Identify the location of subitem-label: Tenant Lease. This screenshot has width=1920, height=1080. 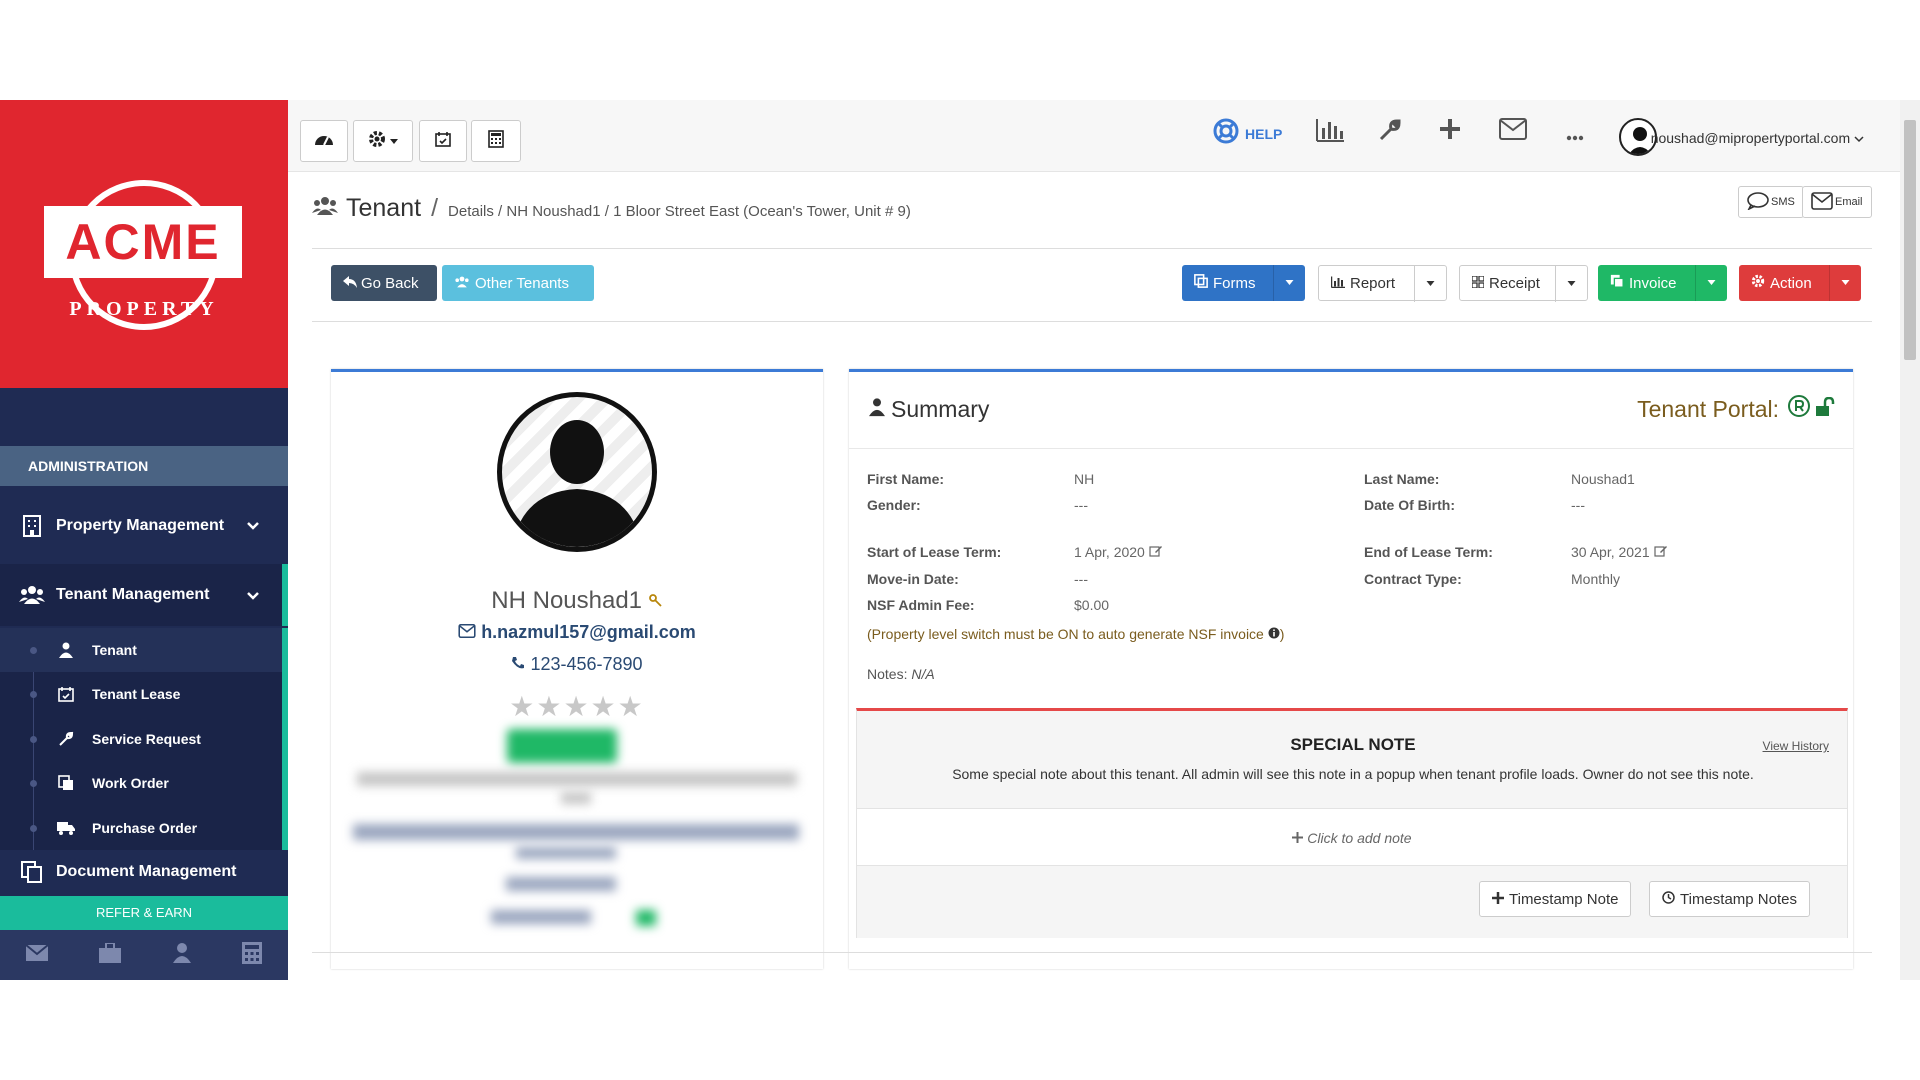
(136, 694).